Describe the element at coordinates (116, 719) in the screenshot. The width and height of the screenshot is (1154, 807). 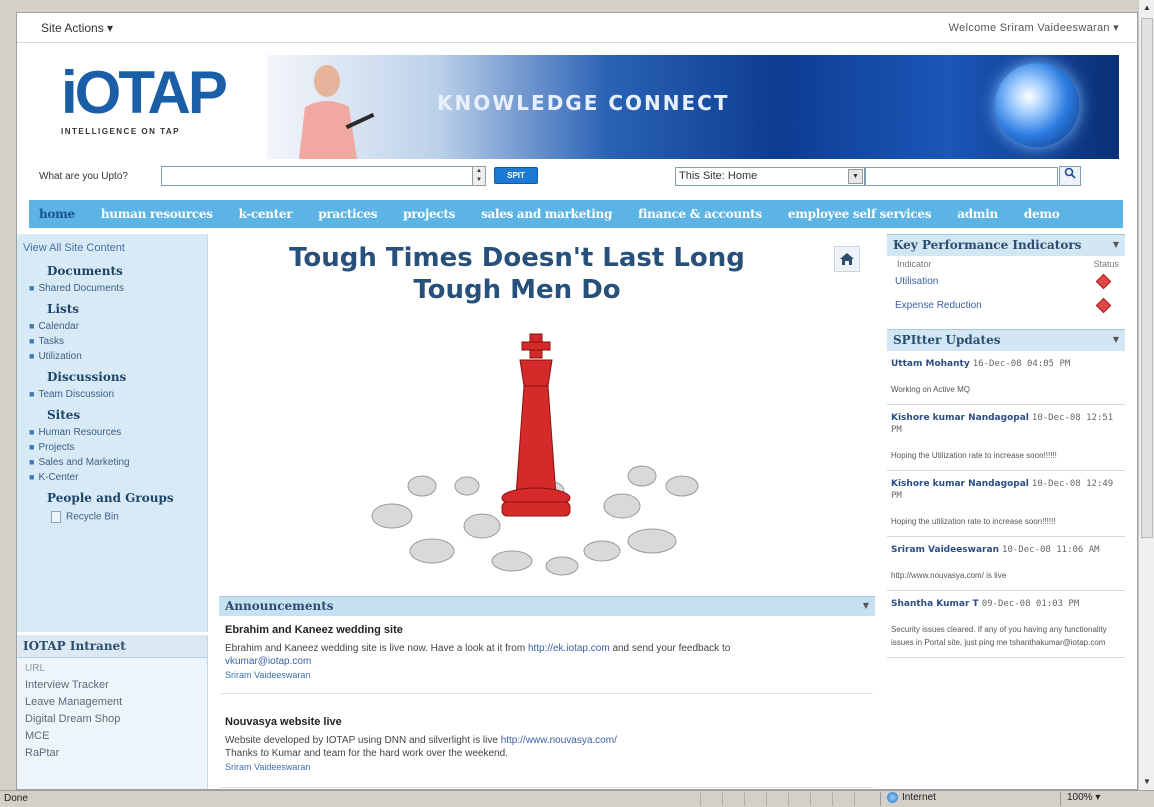
I see `intranet-link-digital-dream-shop: Digital Dream Shop` at that location.